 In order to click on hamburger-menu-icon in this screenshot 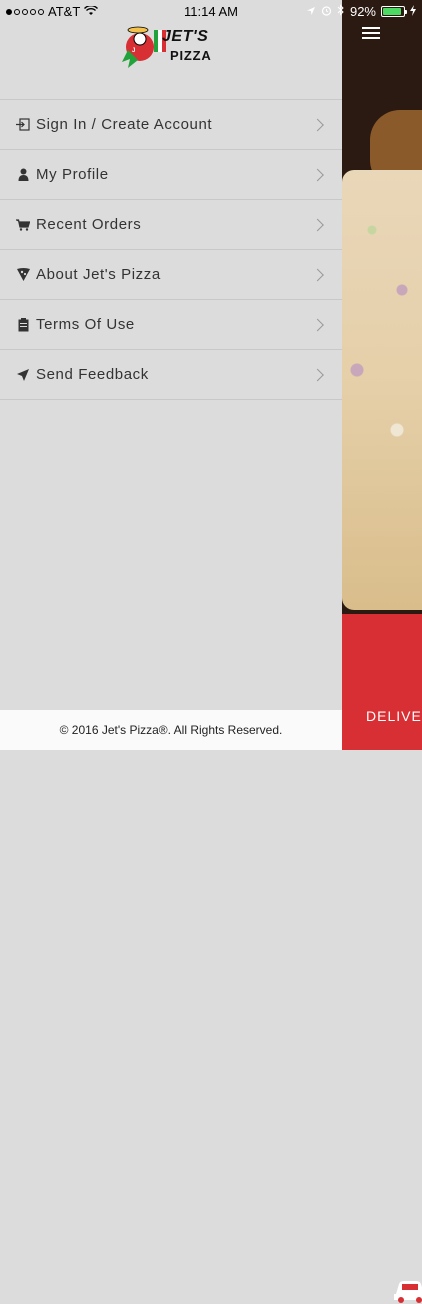, I will do `click(371, 34)`.